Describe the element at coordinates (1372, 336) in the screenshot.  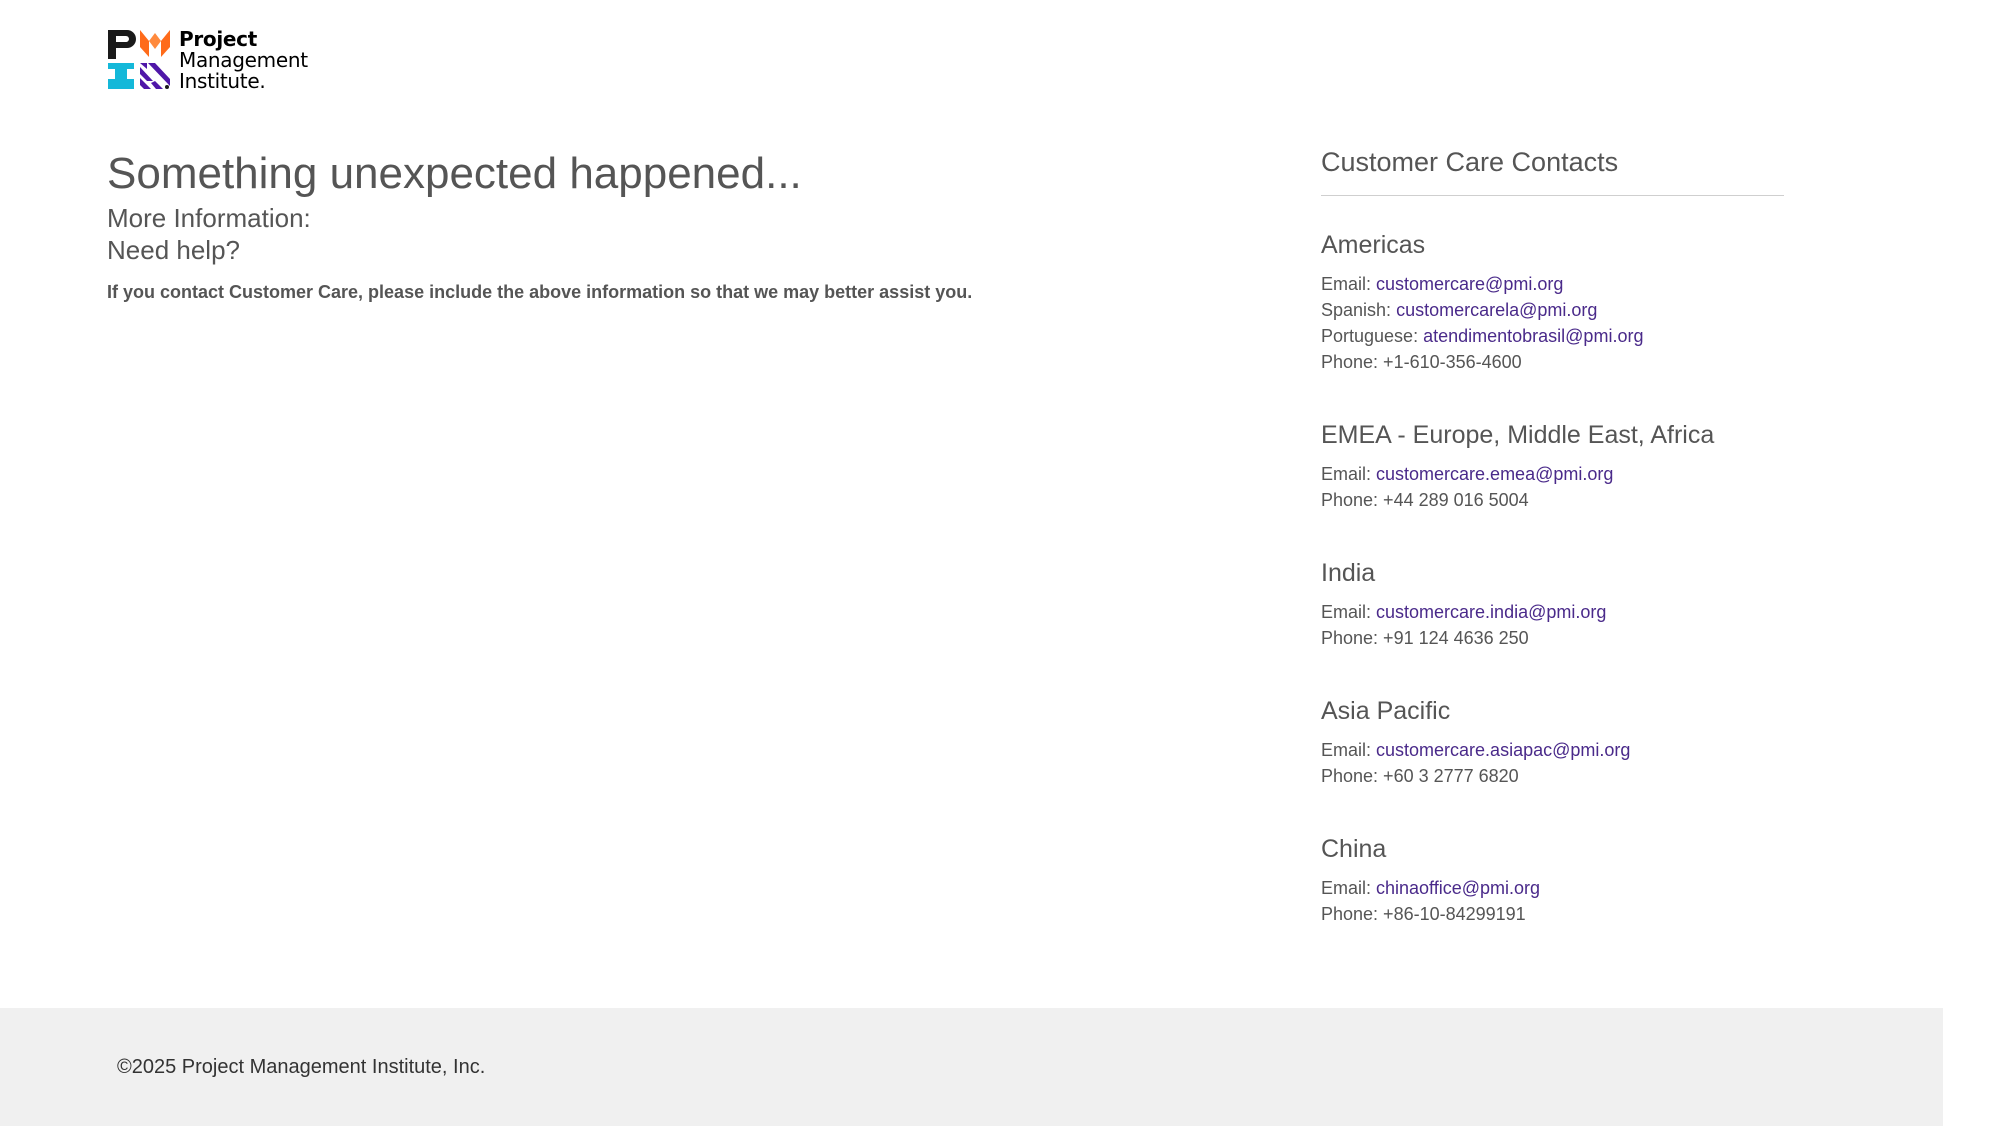
I see `contact-label: Portuguese:` at that location.